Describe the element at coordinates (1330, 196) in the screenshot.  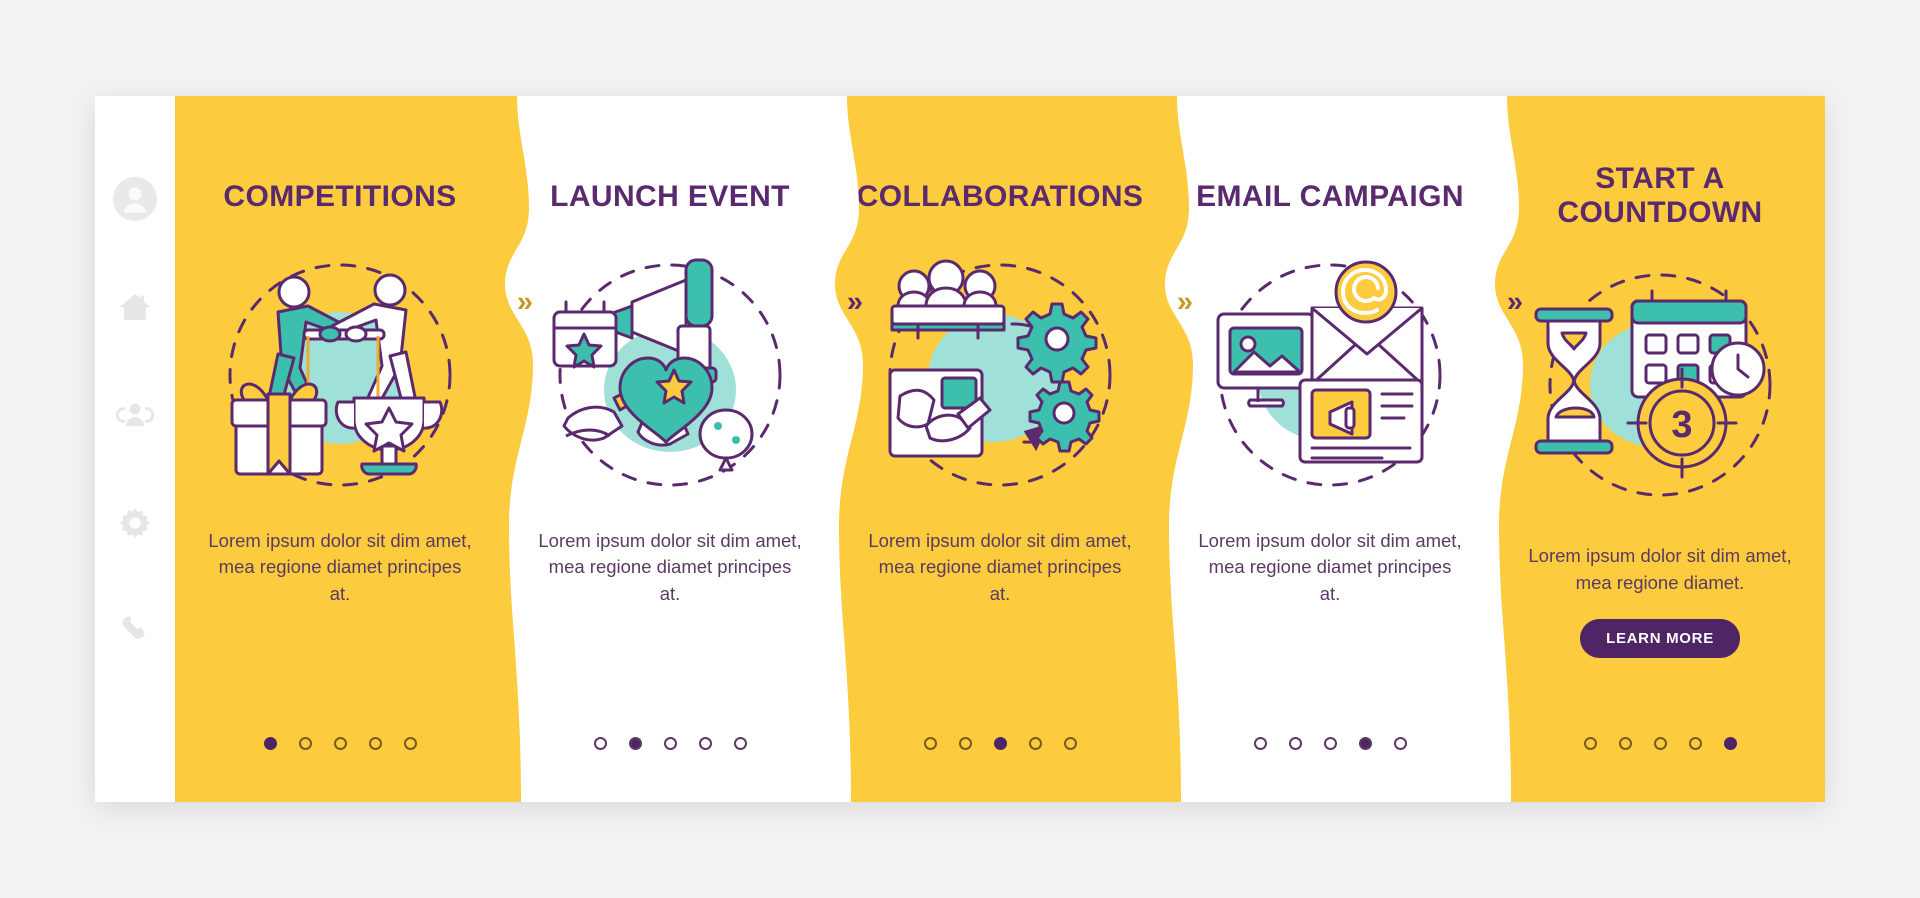
I see `card-title: EMAIL CAMPAIGN` at that location.